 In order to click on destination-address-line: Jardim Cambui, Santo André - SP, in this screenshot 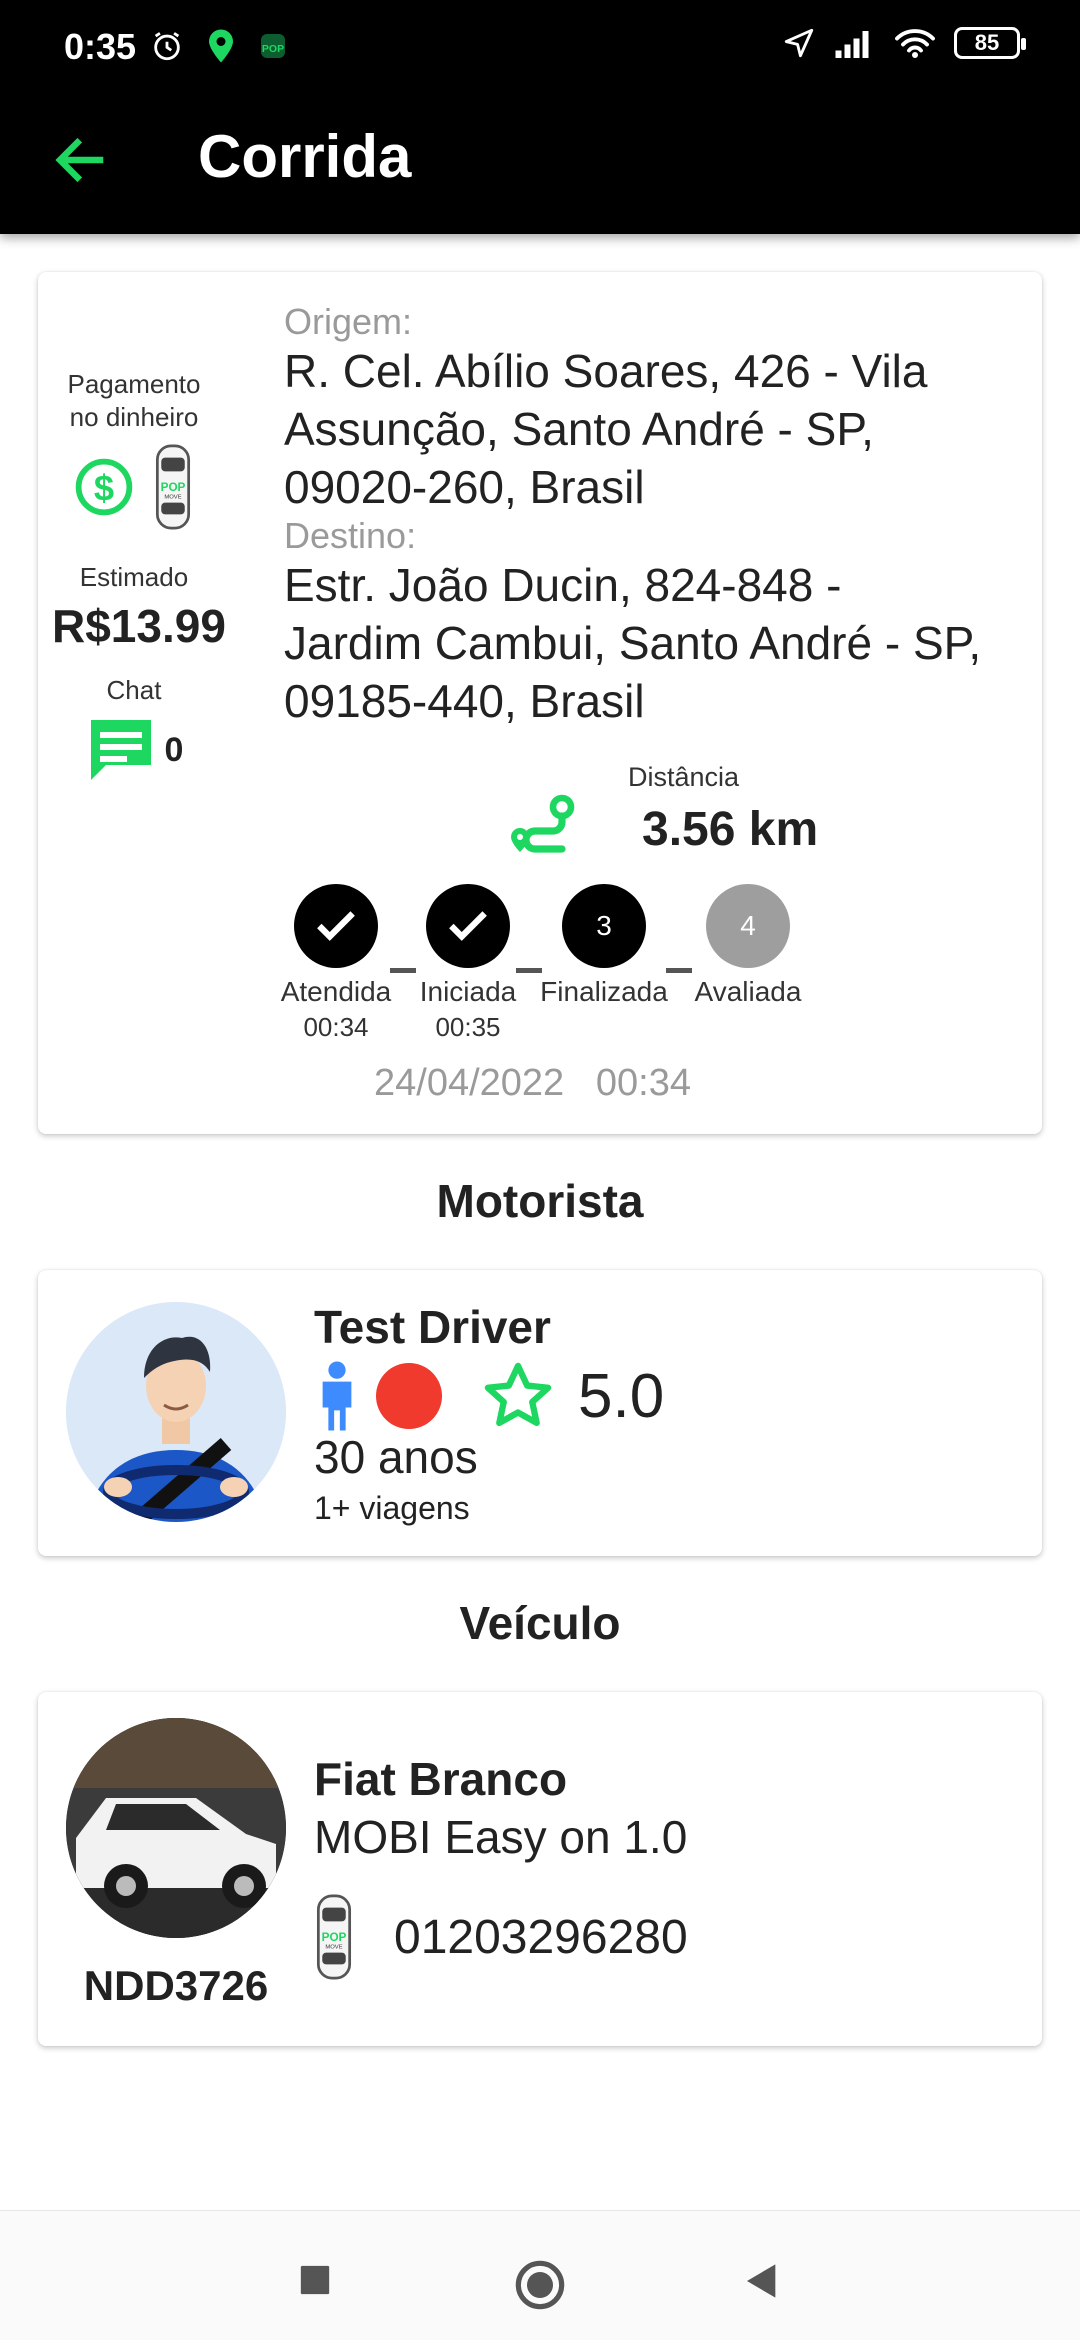, I will do `click(633, 643)`.